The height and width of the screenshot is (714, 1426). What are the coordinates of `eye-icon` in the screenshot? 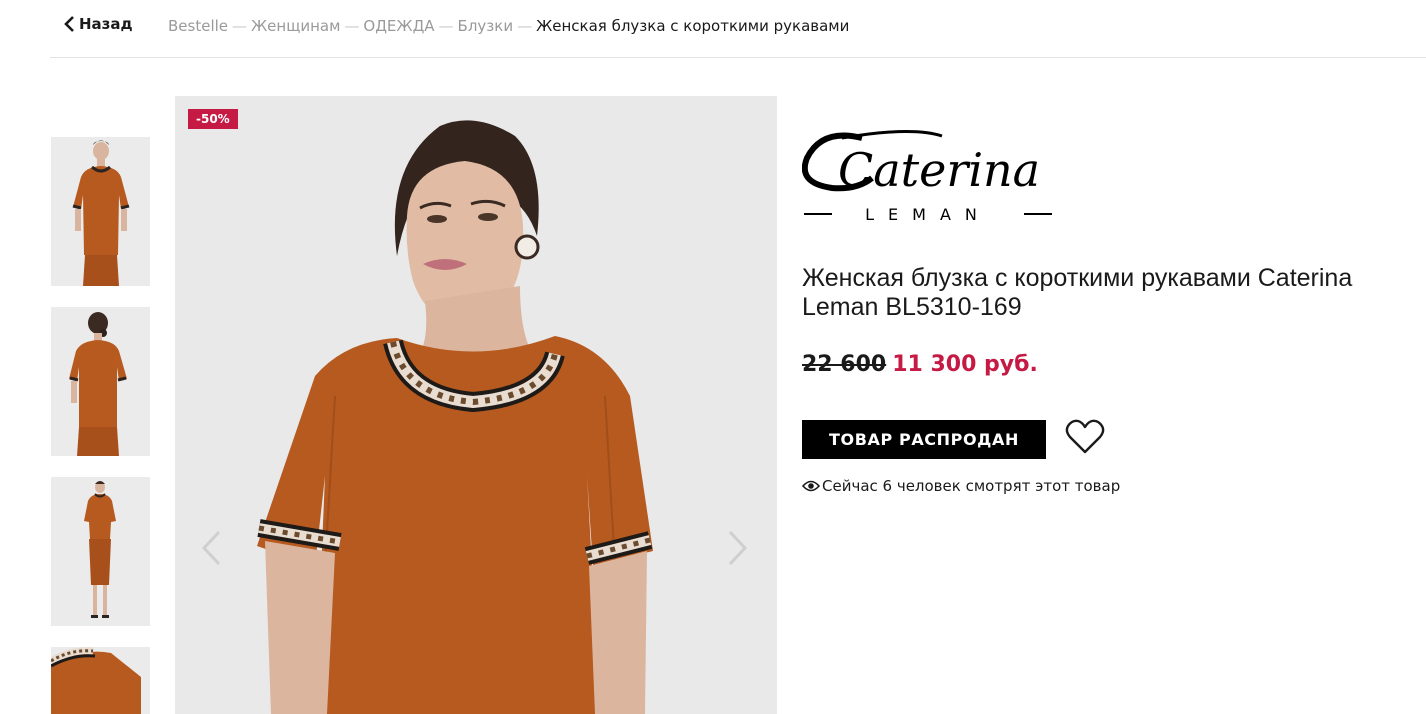 It's located at (811, 486).